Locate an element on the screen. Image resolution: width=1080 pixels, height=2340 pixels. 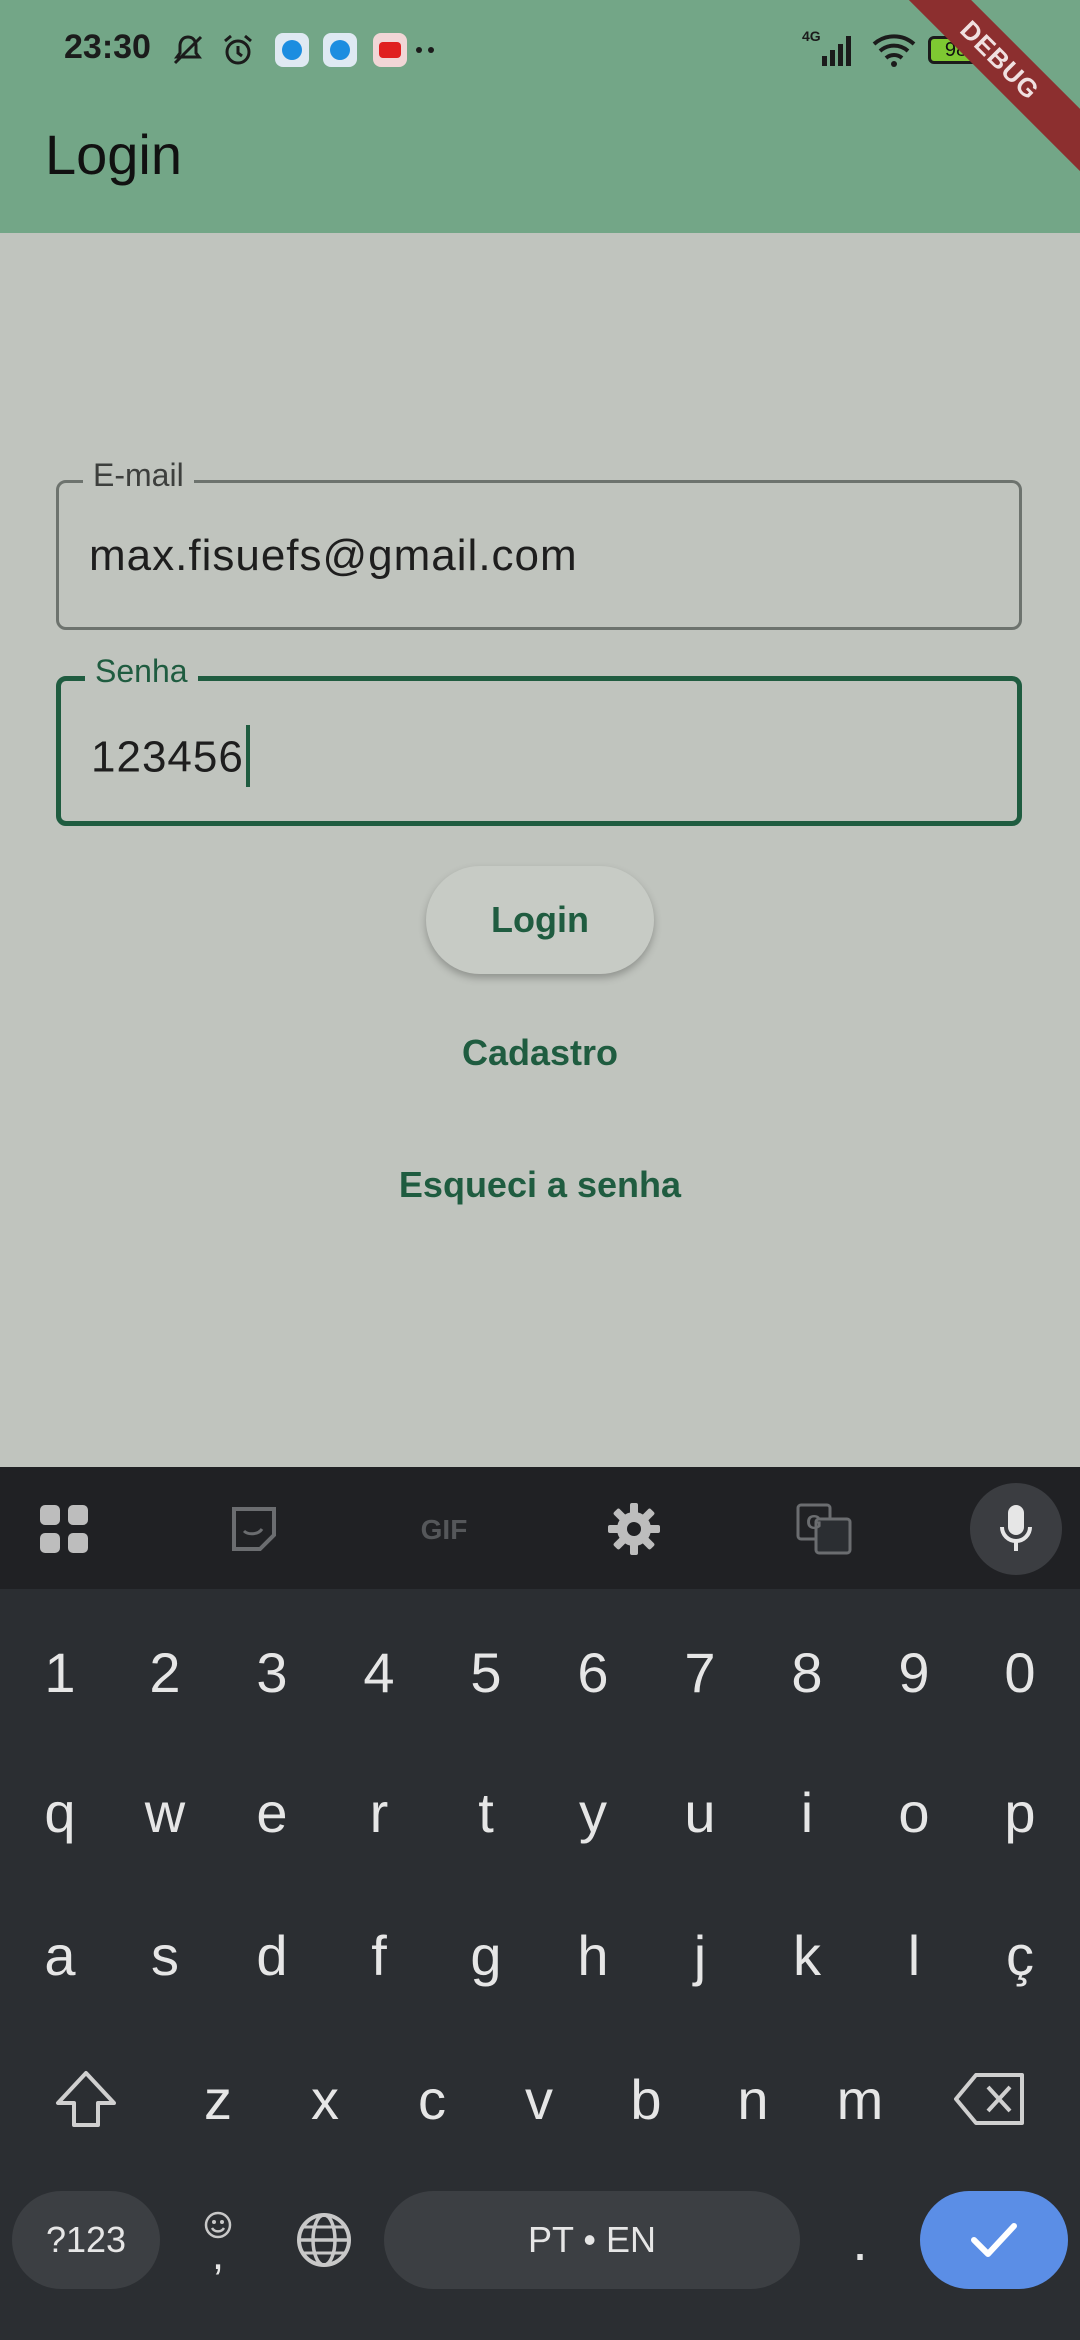
key-w: w is located at coordinates (165, 1812).